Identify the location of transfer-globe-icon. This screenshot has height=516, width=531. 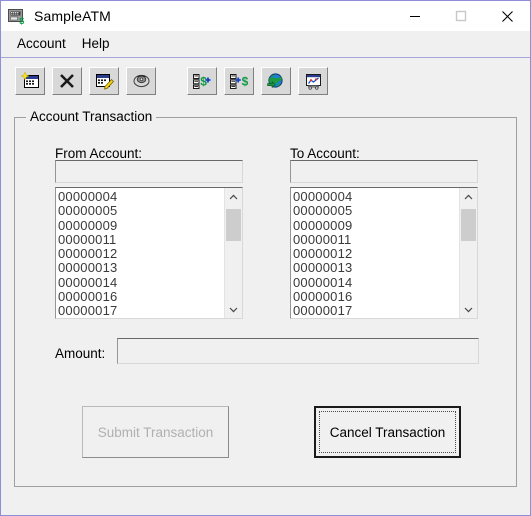
(275, 80).